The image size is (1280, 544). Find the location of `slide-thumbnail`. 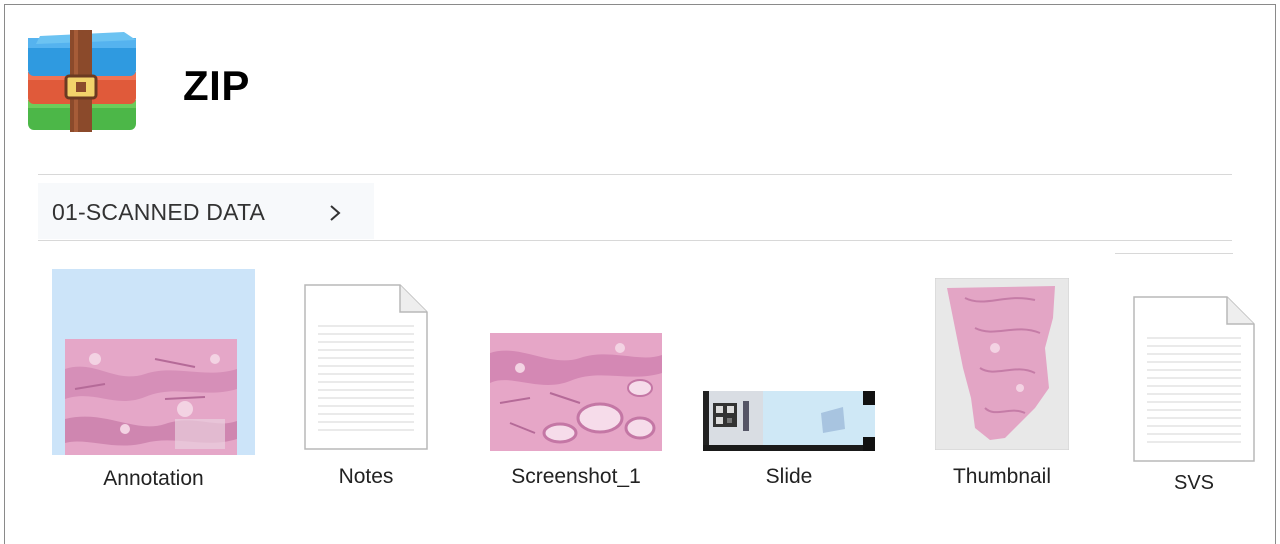

slide-thumbnail is located at coordinates (789, 421).